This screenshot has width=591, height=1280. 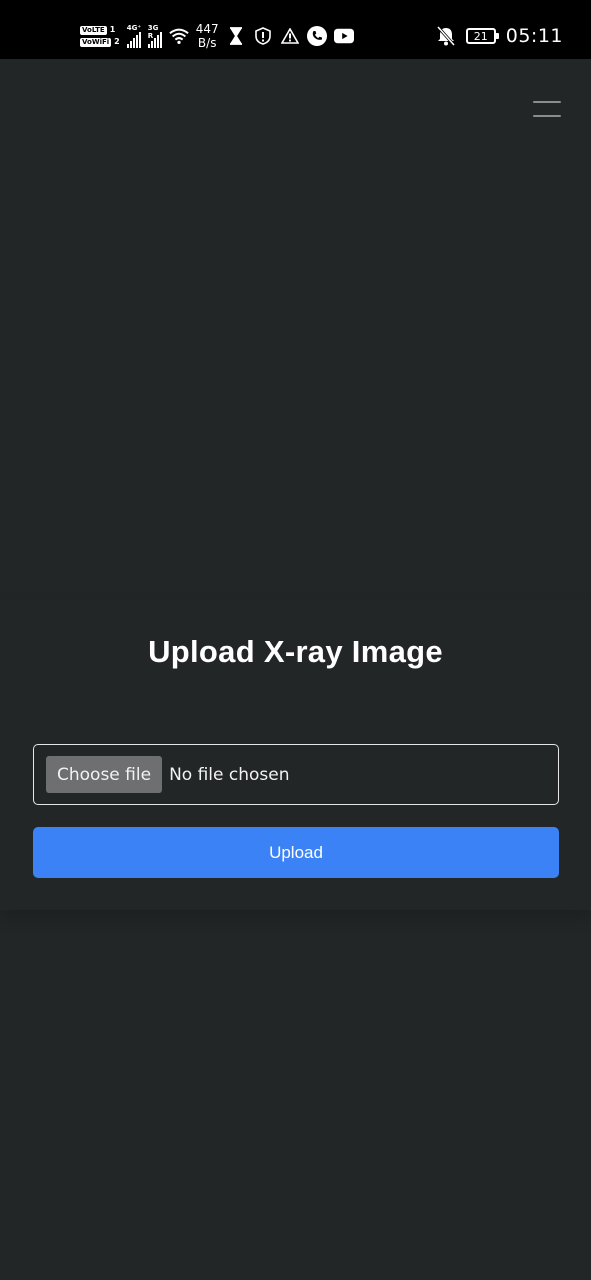 I want to click on volte-badge: VoLTE, so click(x=93, y=30).